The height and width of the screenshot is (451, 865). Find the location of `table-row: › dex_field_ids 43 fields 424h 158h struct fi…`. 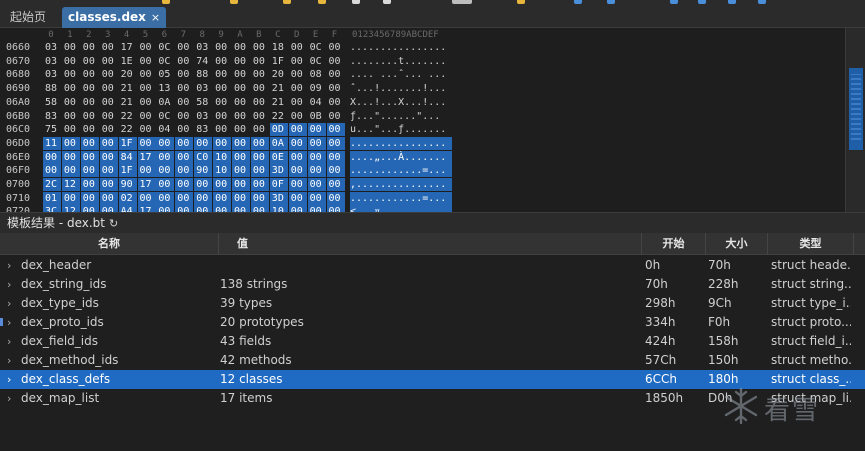

table-row: › dex_field_ids 43 fields 424h 158h struct fi… is located at coordinates (432, 341).